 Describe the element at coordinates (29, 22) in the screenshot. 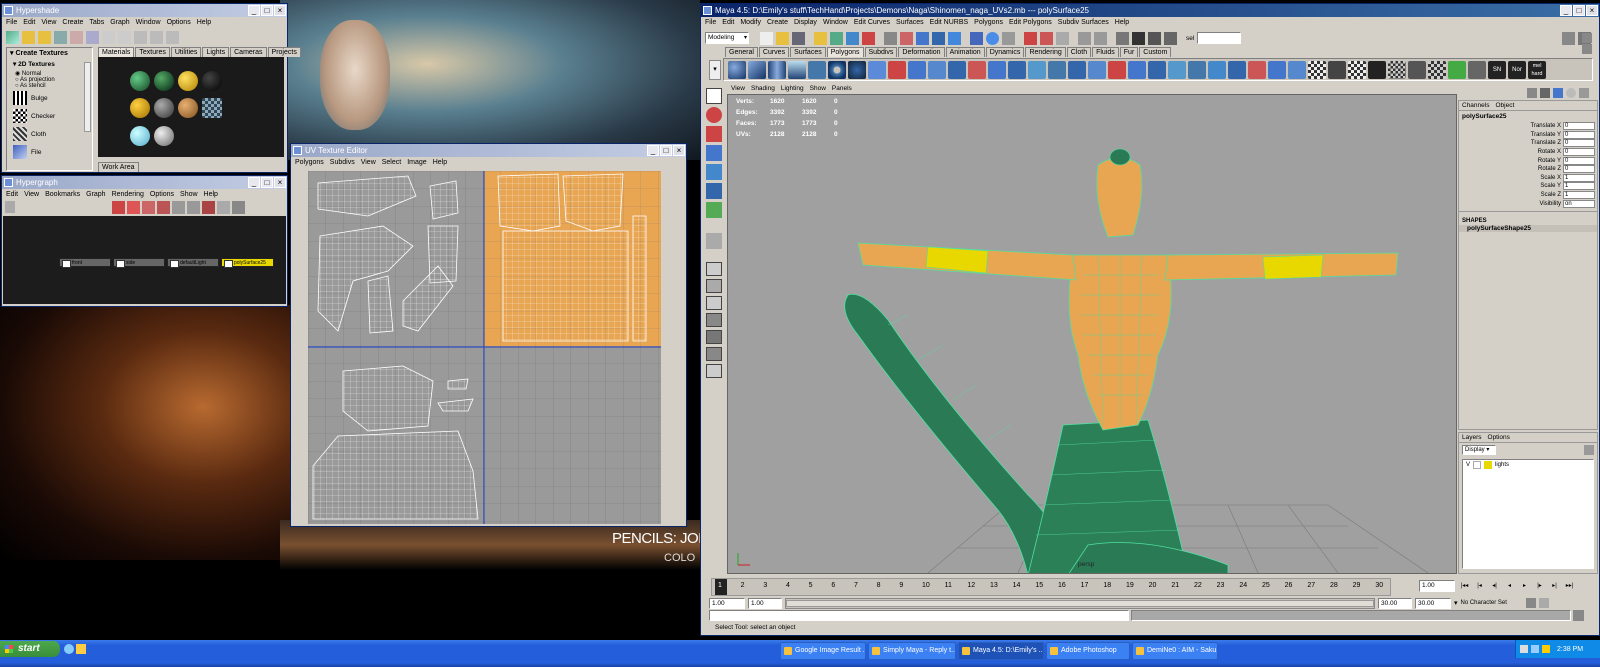

I see `menu-edit: Edit` at that location.